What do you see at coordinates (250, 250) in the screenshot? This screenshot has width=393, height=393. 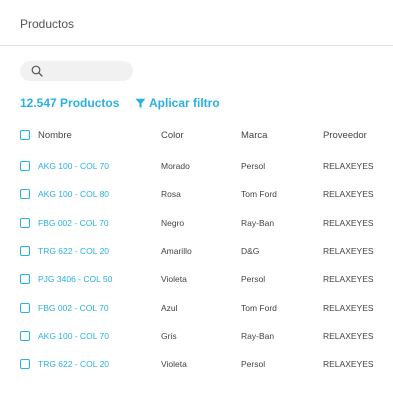 I see `cell-brand: D&G` at bounding box center [250, 250].